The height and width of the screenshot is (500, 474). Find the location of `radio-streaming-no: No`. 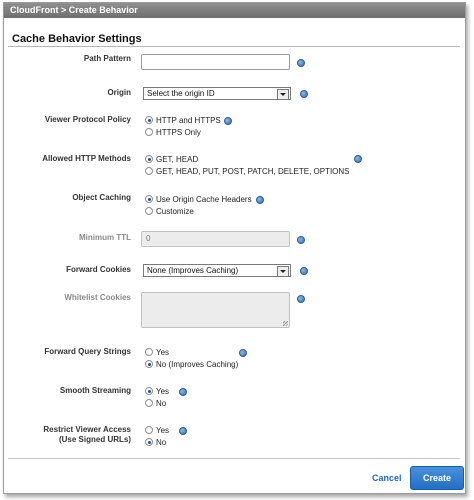

radio-streaming-no: No is located at coordinates (155, 404).